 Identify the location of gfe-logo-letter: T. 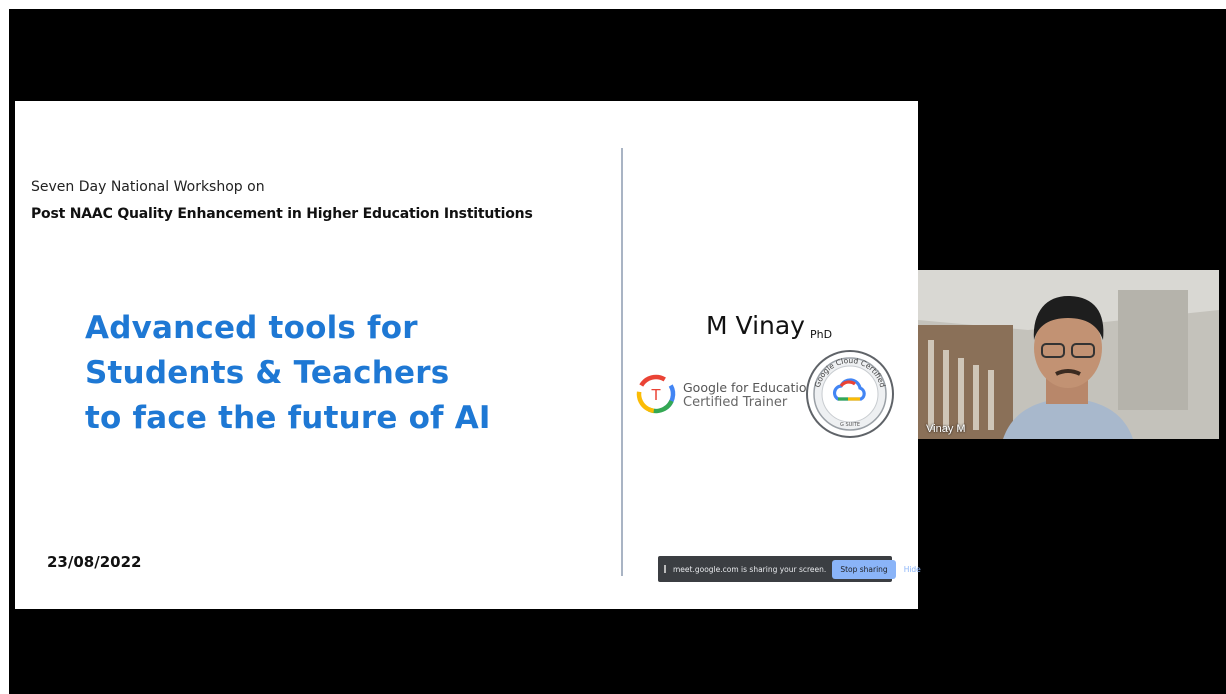
(656, 395).